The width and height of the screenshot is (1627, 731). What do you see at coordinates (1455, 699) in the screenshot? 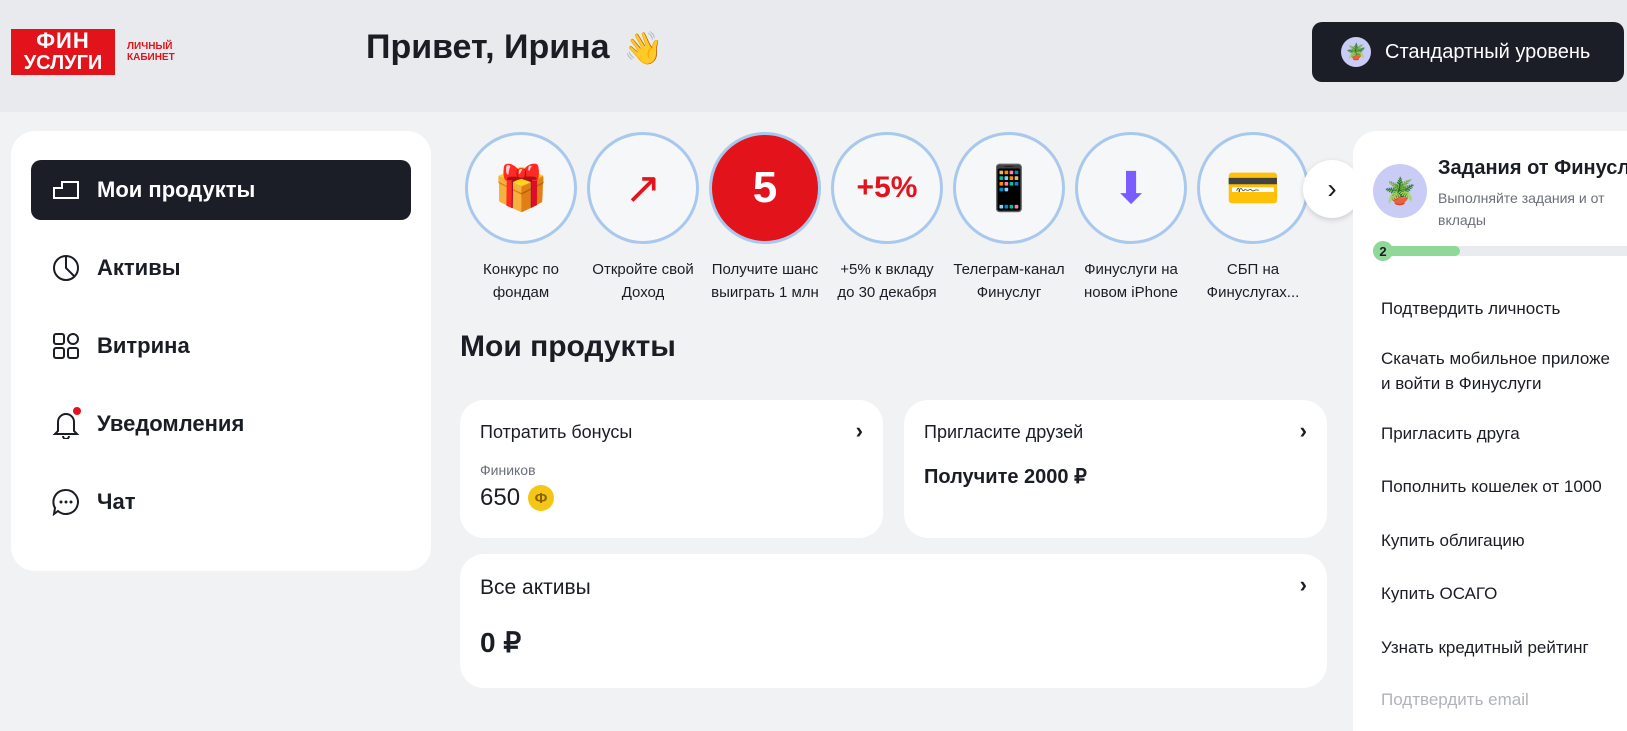
I see `task-item: Подтвердить email` at bounding box center [1455, 699].